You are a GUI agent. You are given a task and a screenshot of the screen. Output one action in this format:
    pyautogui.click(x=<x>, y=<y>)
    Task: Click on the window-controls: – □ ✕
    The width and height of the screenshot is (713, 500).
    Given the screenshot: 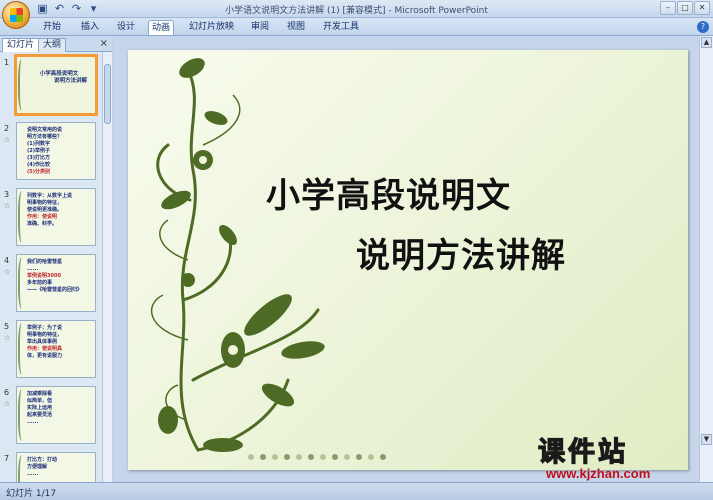 What is the action you would take?
    pyautogui.click(x=685, y=8)
    